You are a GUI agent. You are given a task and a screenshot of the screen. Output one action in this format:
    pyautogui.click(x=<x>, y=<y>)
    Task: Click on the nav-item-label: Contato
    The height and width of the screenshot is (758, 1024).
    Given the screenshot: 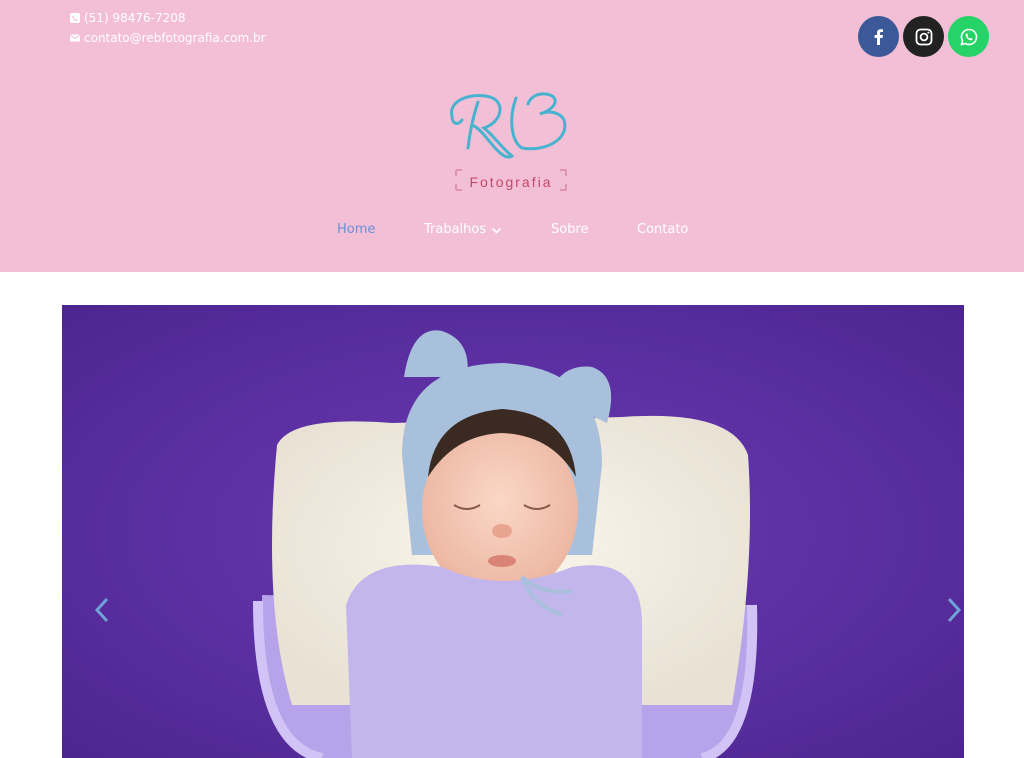 What is the action you would take?
    pyautogui.click(x=663, y=229)
    